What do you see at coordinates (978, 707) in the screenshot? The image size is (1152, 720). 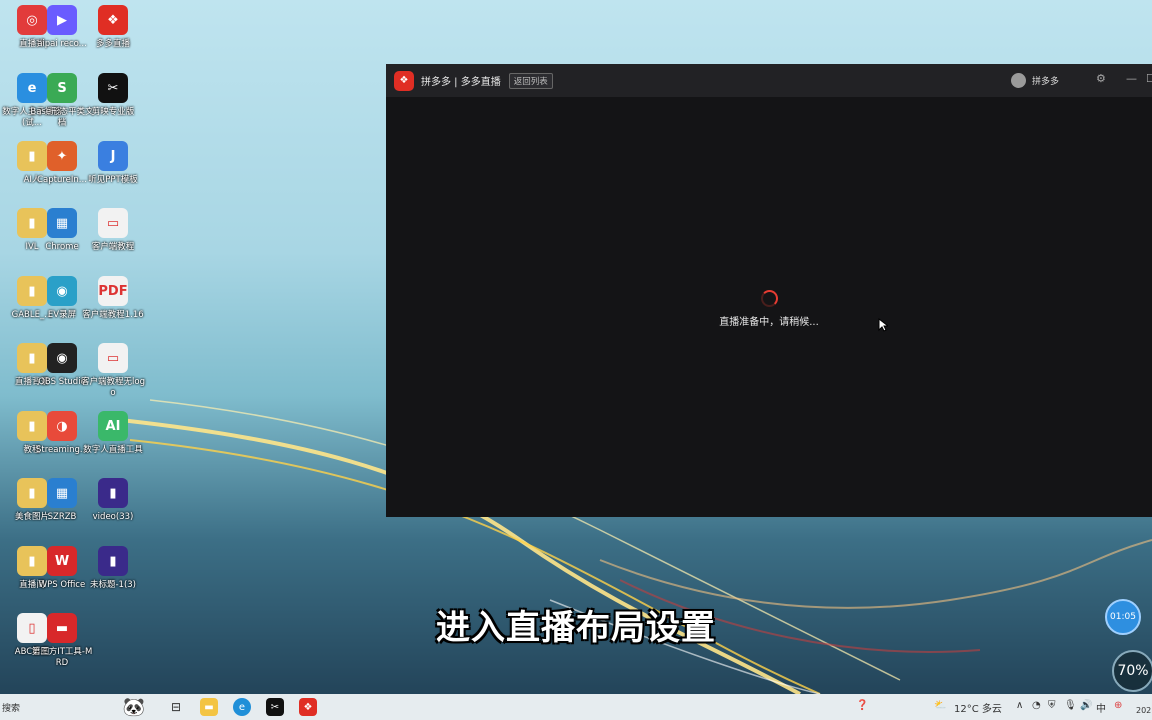 I see `weather-text: 12°C 多云` at bounding box center [978, 707].